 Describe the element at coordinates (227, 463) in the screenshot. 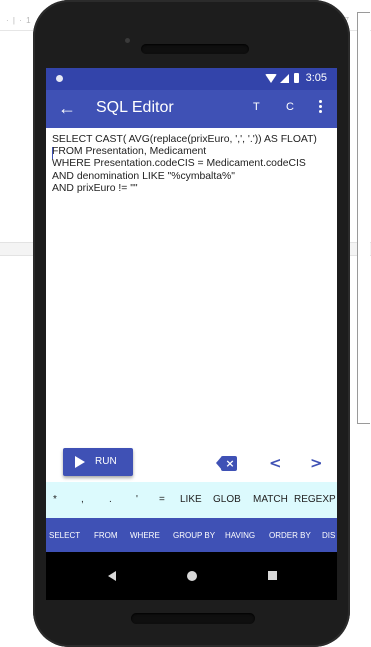

I see `backspace-icon: ×` at that location.